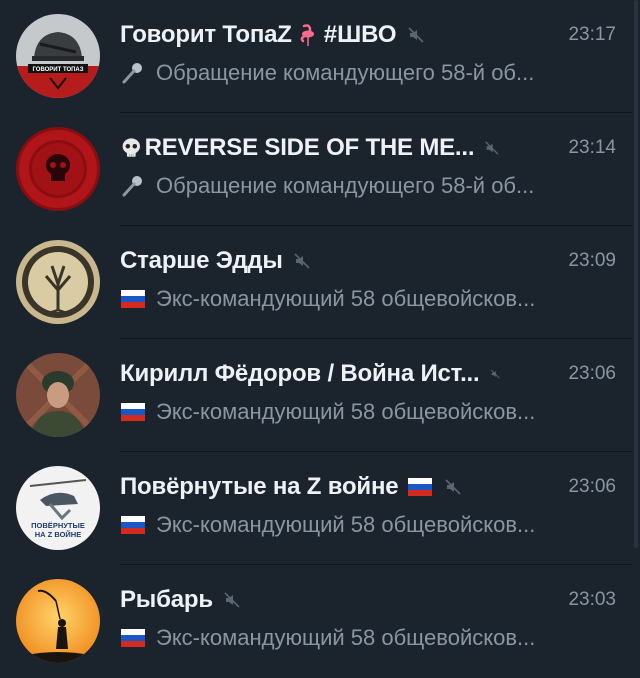  Describe the element at coordinates (259, 486) in the screenshot. I see `chat-title: Повёрнутые на Z войне` at that location.